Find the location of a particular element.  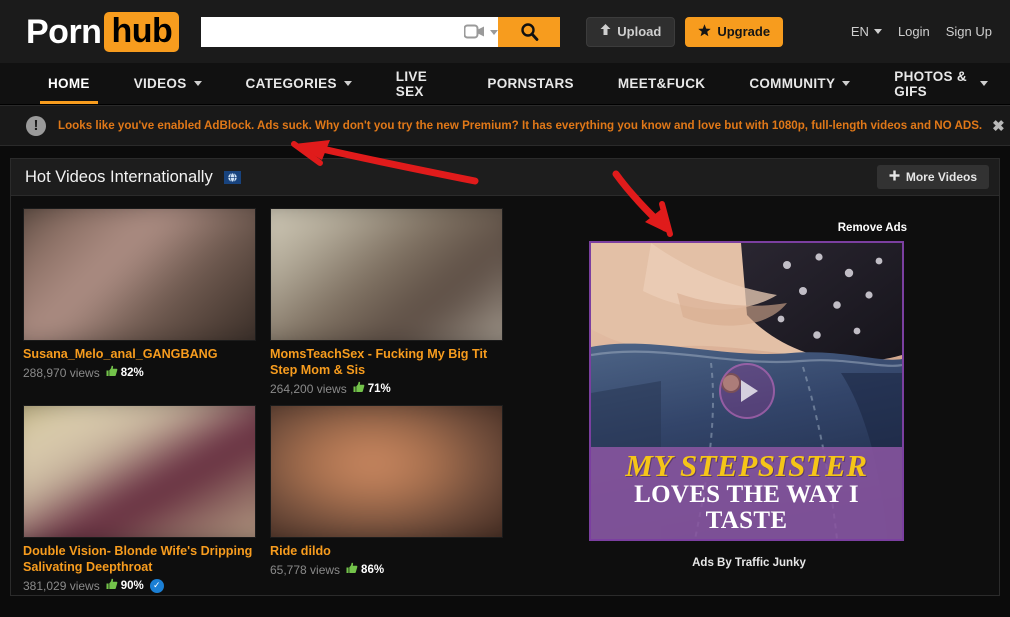

video-rating: 90% is located at coordinates (125, 585).